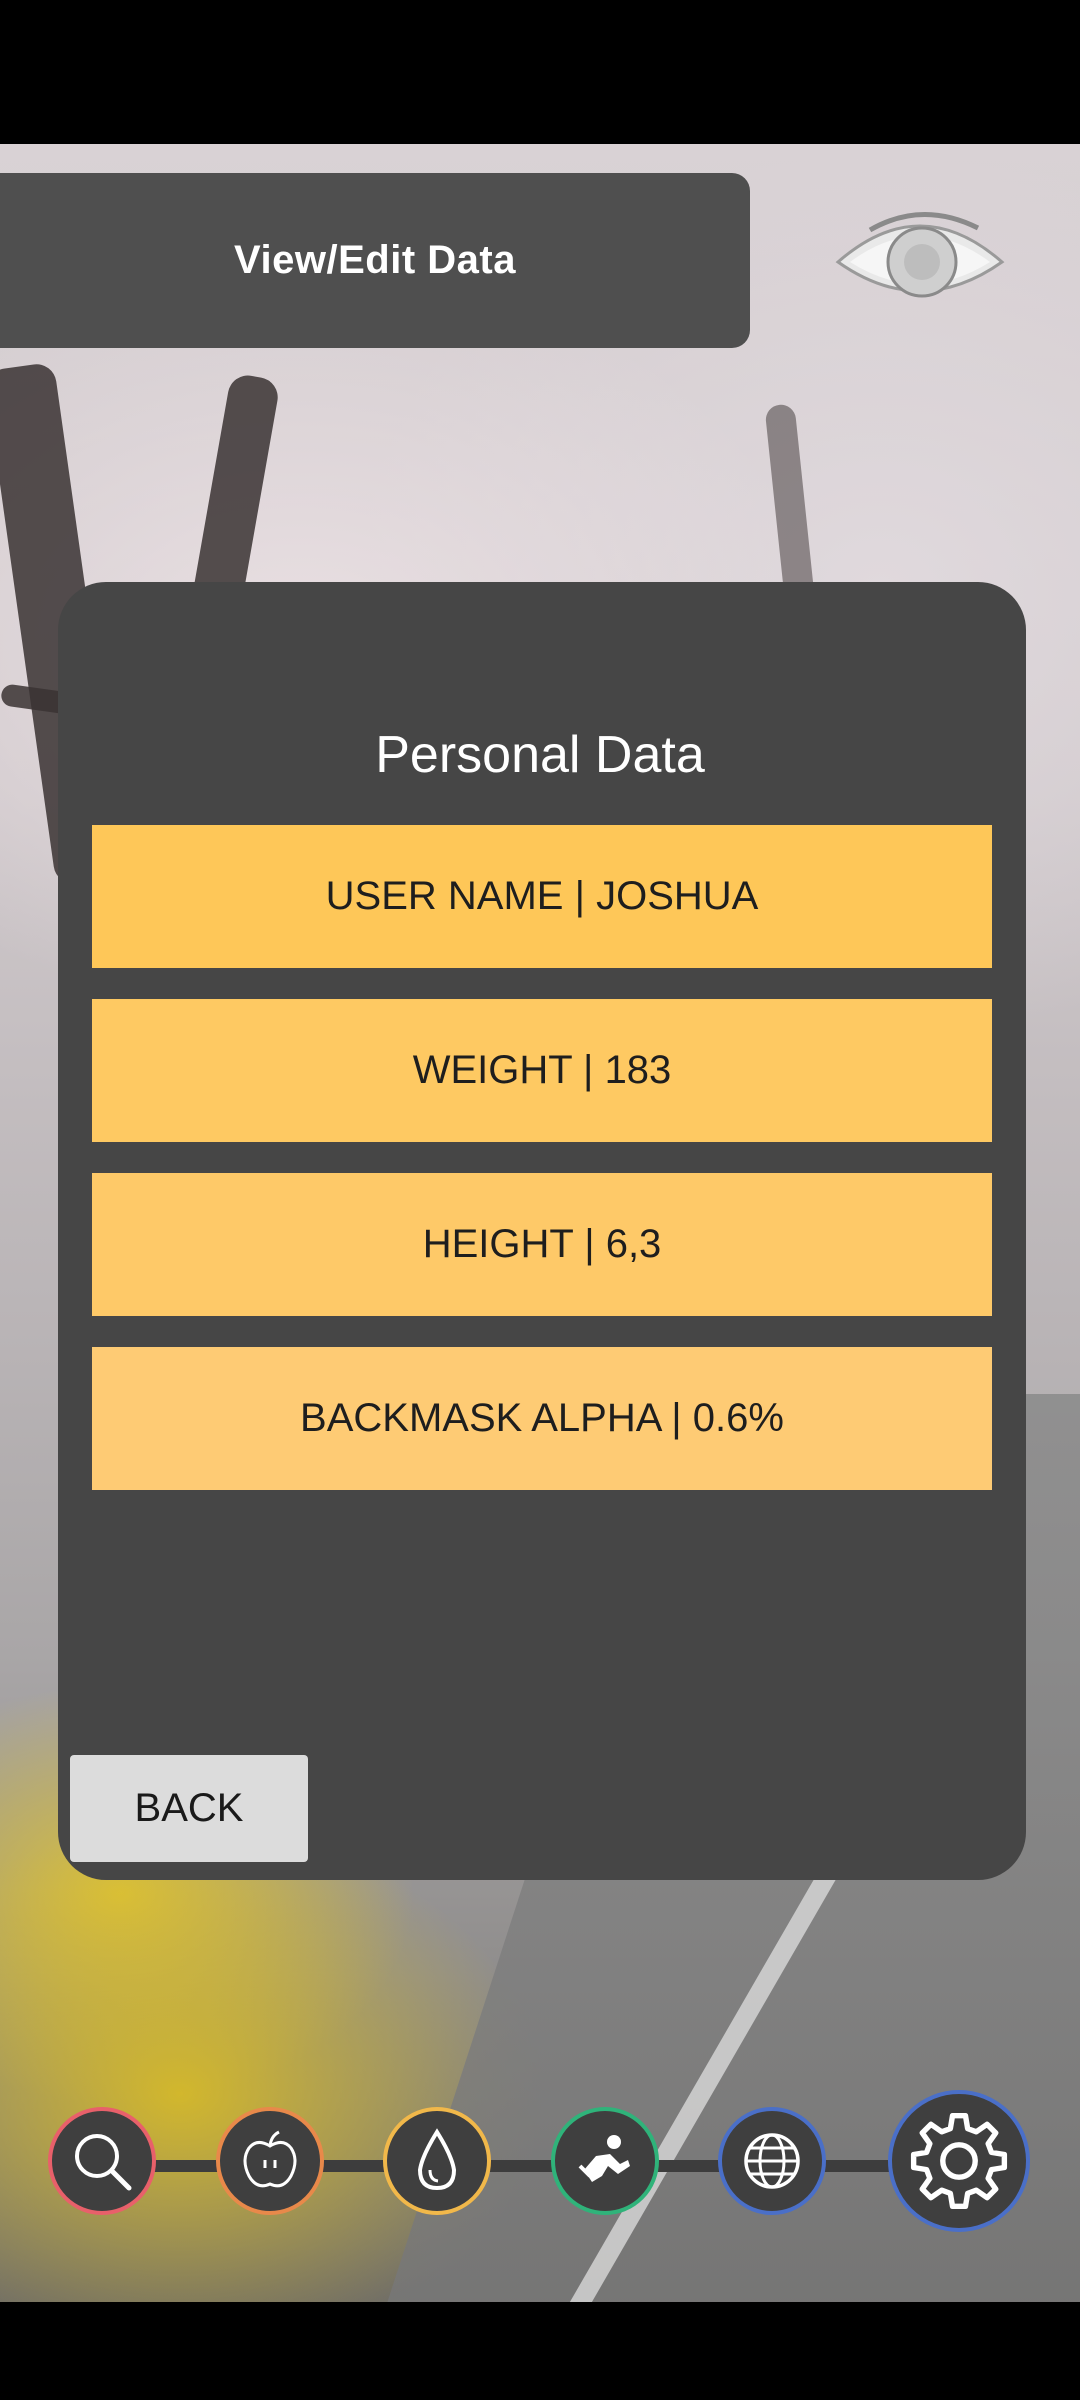 The image size is (1080, 2400). Describe the element at coordinates (540, 2351) in the screenshot. I see `system-nav-bar` at that location.